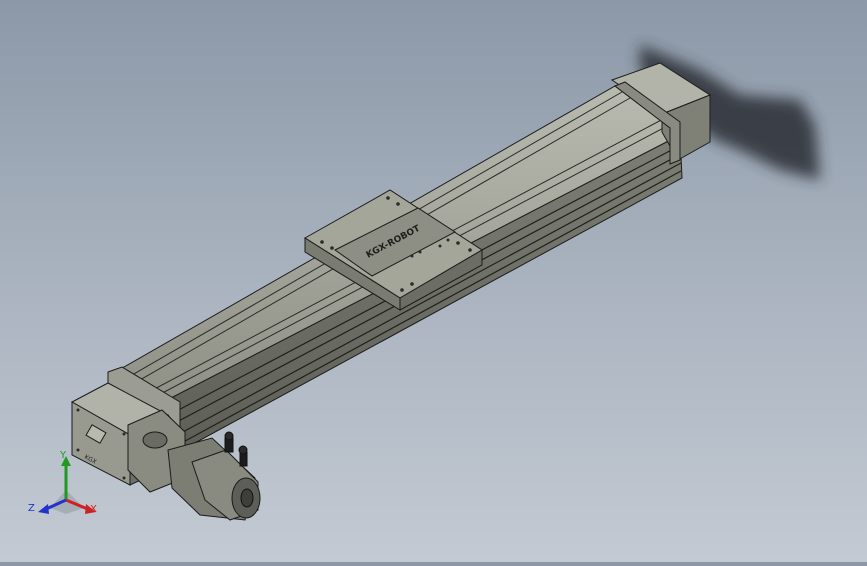 The image size is (867, 566). I want to click on y-axis-label: Y, so click(63, 455).